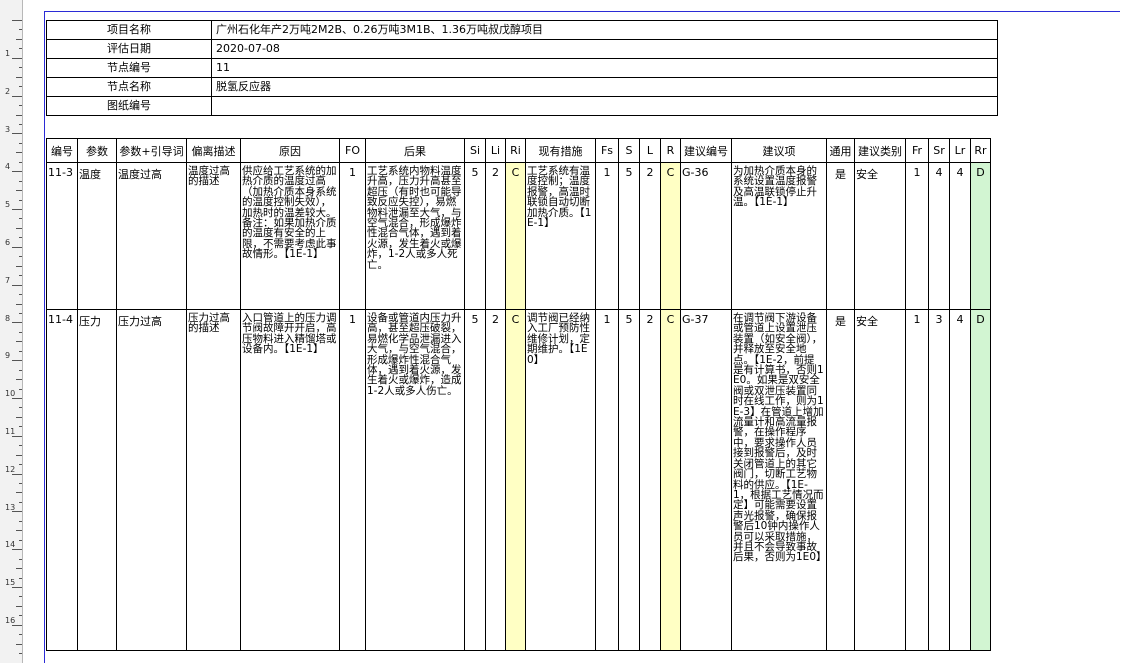  I want to click on header-cell: R, so click(670, 150).